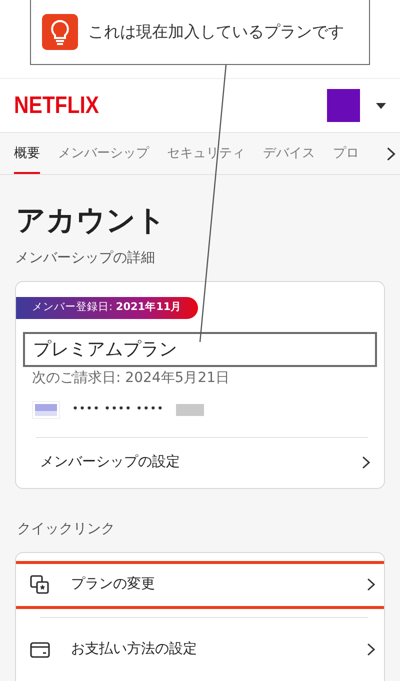 This screenshot has width=400, height=681. I want to click on lightbulb-icon, so click(60, 32).